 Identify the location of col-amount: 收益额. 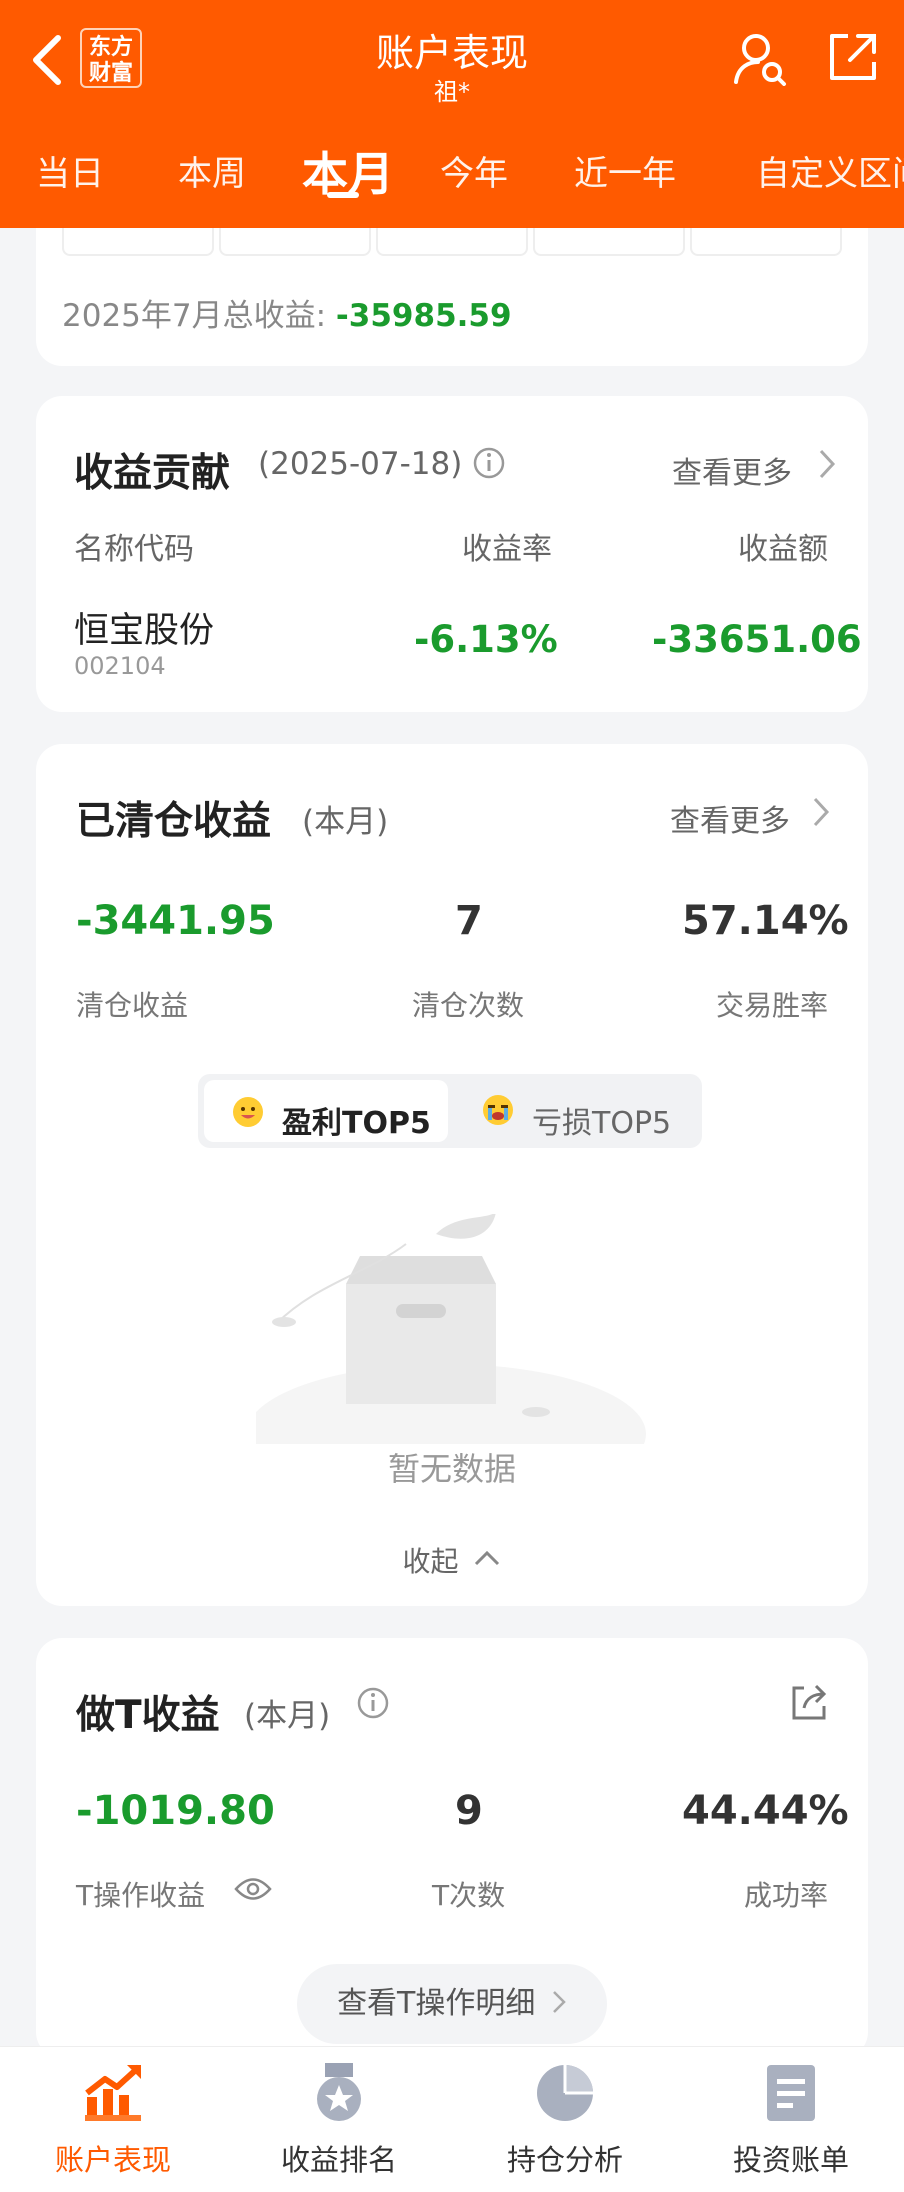
(783, 549).